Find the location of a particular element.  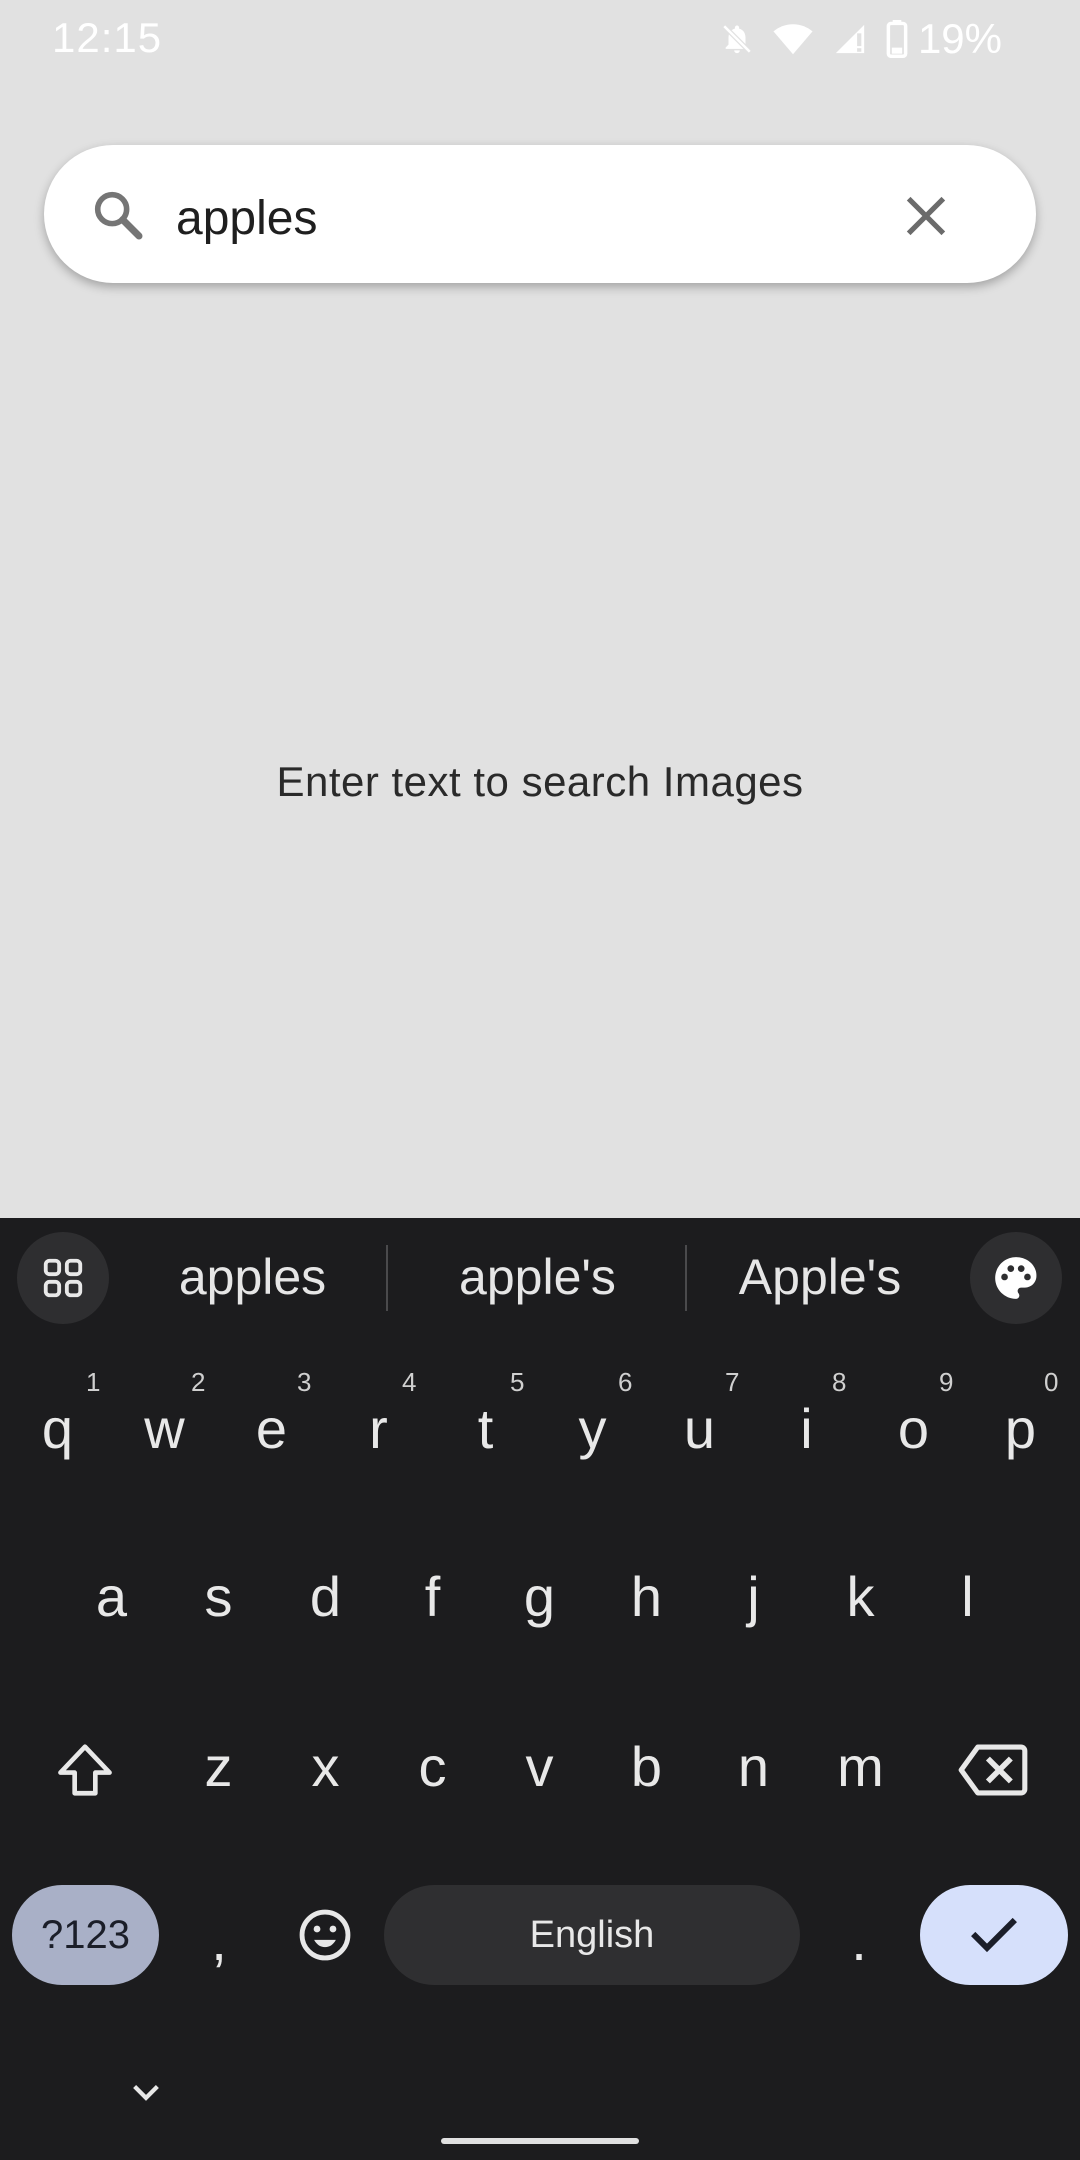

space-key: English is located at coordinates (592, 1935).